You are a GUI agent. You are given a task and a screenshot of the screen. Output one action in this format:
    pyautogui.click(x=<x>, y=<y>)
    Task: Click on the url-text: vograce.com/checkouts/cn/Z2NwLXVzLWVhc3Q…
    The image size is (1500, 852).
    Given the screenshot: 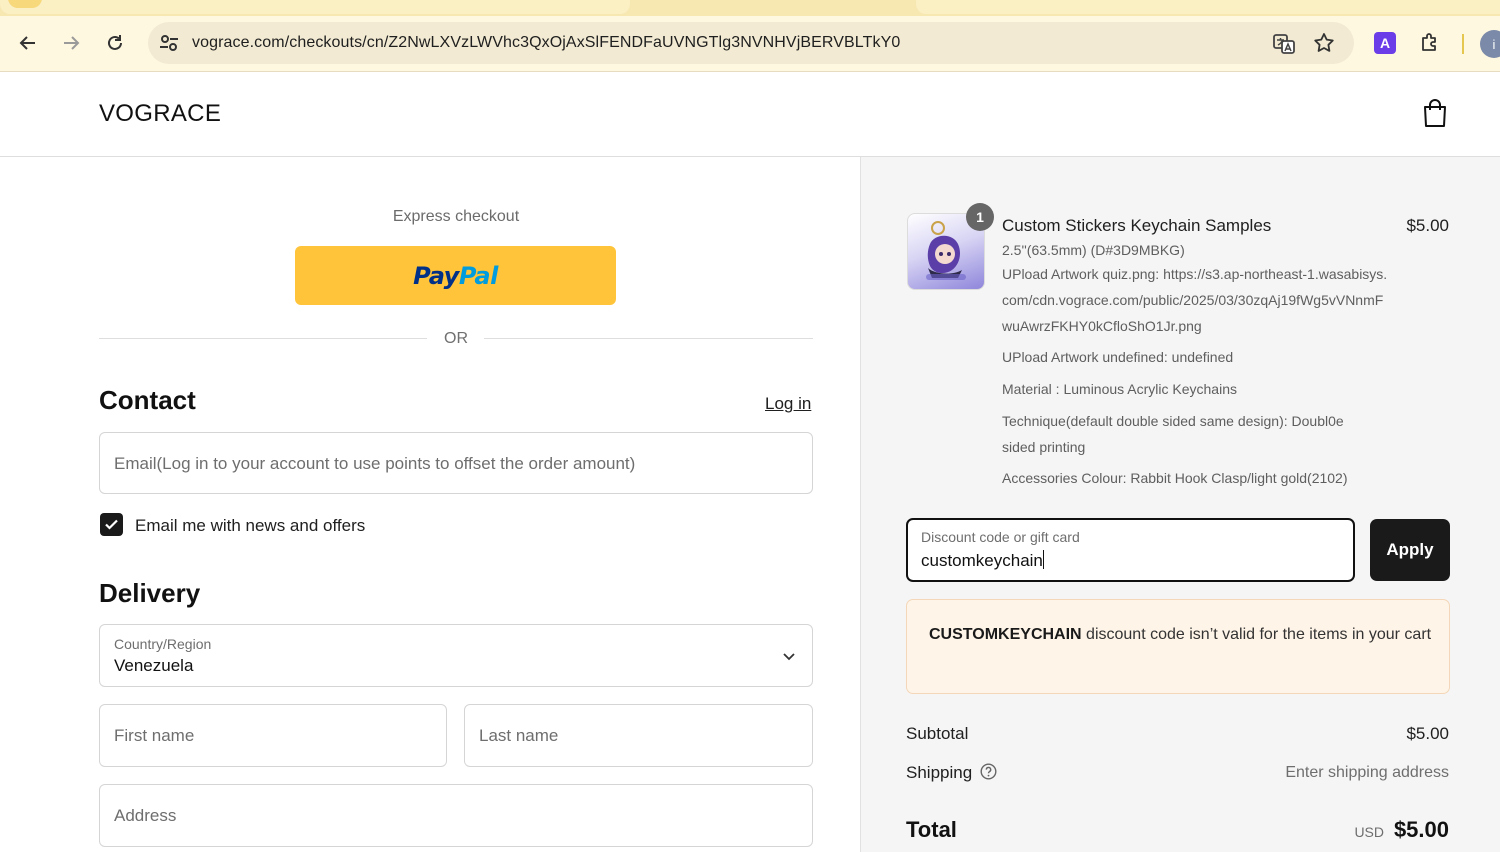 What is the action you would take?
    pyautogui.click(x=546, y=43)
    